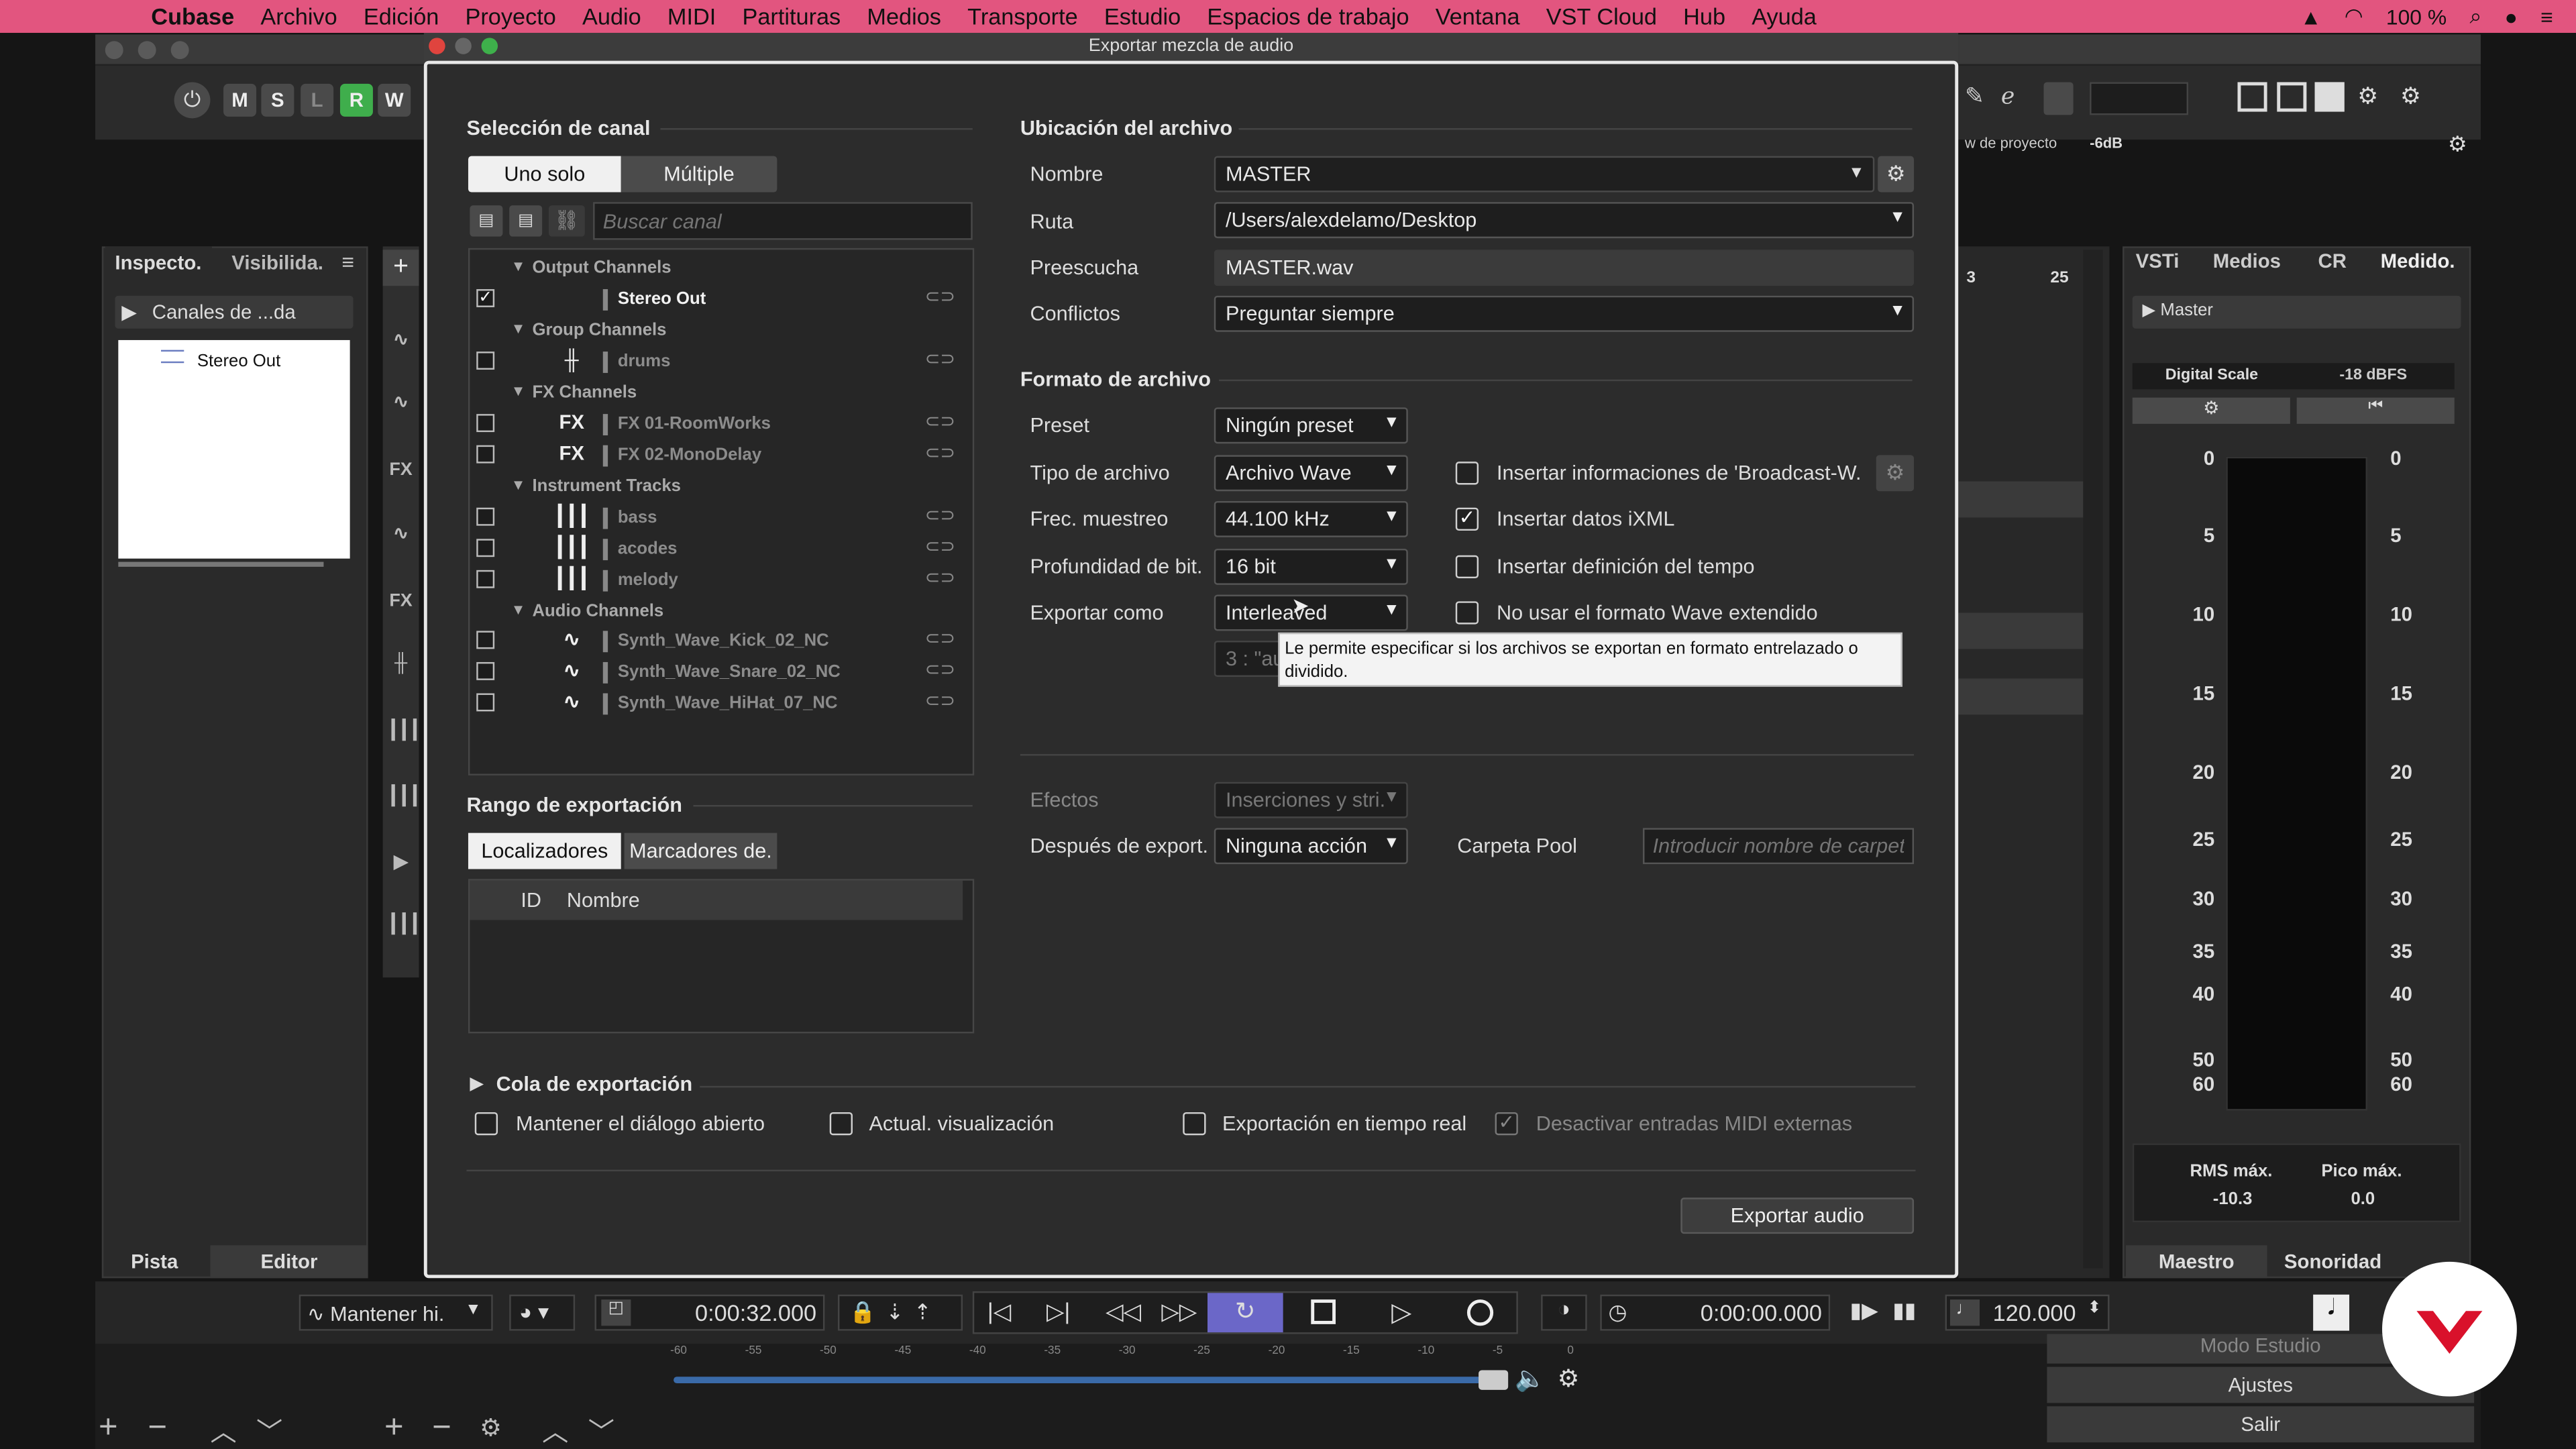 Image resolution: width=2576 pixels, height=1449 pixels. What do you see at coordinates (1564, 1312) in the screenshot?
I see `punch-icon: ◑` at bounding box center [1564, 1312].